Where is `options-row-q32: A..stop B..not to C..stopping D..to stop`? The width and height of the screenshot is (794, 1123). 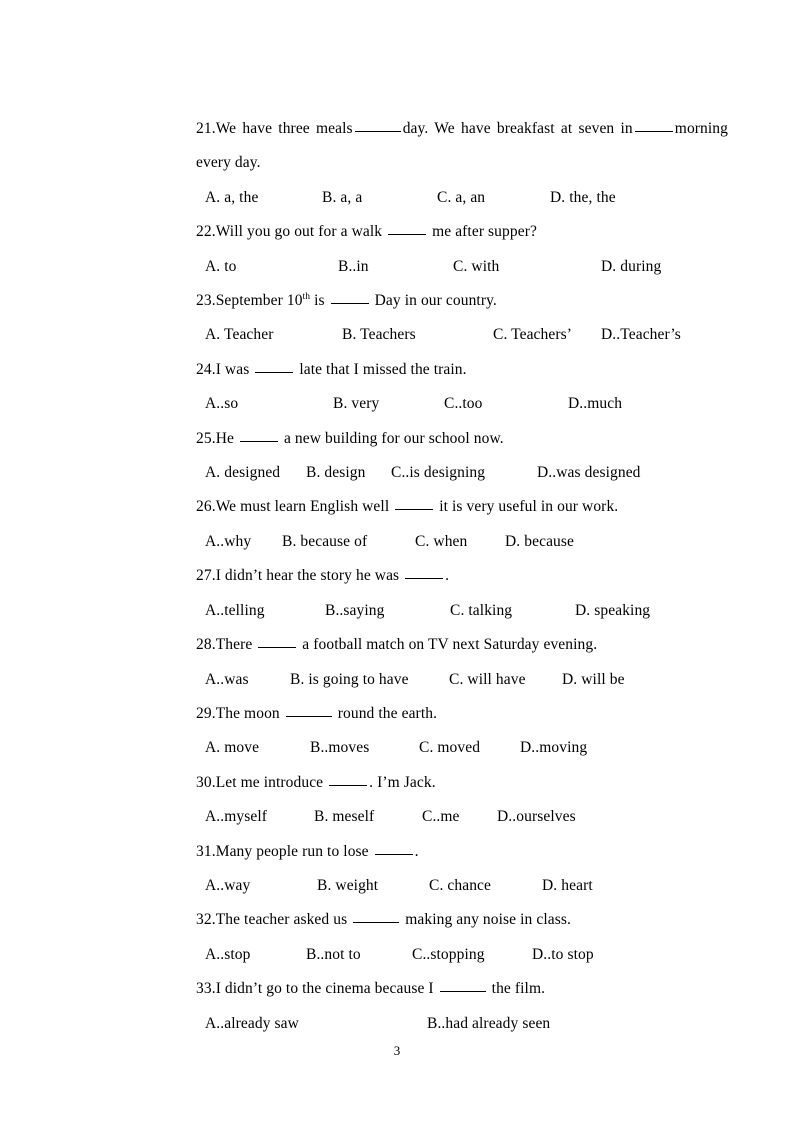
options-row-q32: A..stop B..not to C..stopping D..to stop is located at coordinates (462, 955).